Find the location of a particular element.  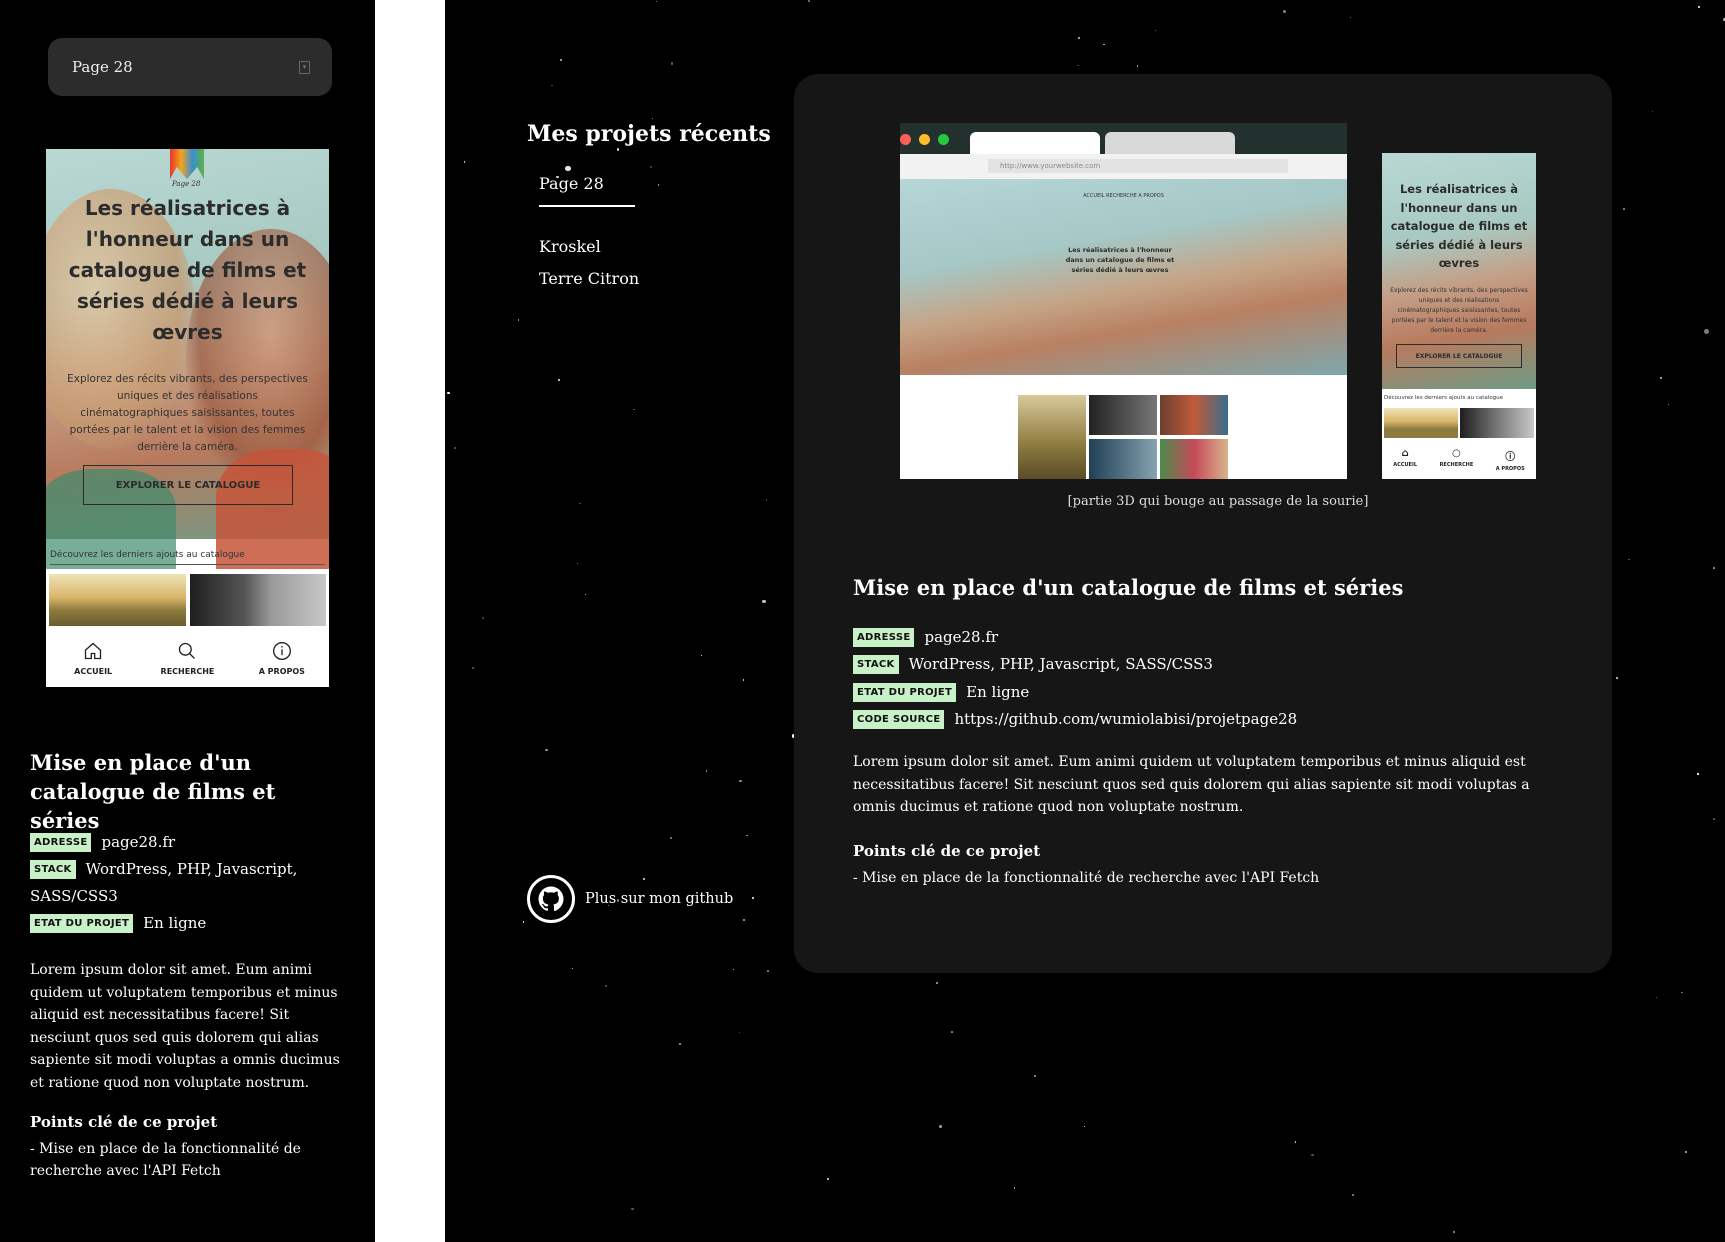

github-icon is located at coordinates (551, 899).